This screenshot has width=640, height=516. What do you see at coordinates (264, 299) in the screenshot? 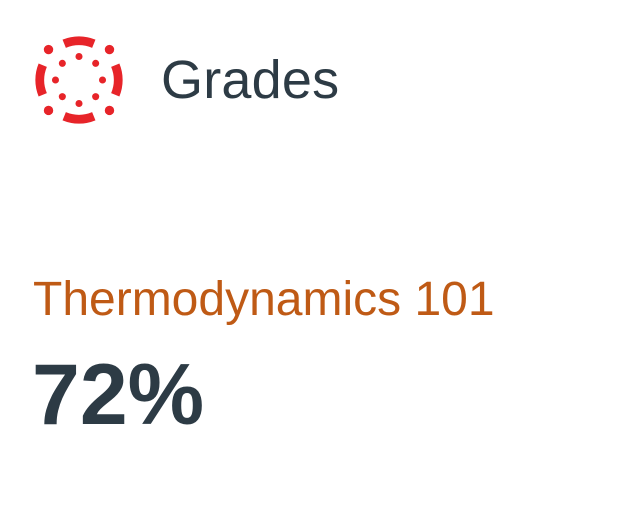
I see `course-name-link: Thermodynamics 101` at bounding box center [264, 299].